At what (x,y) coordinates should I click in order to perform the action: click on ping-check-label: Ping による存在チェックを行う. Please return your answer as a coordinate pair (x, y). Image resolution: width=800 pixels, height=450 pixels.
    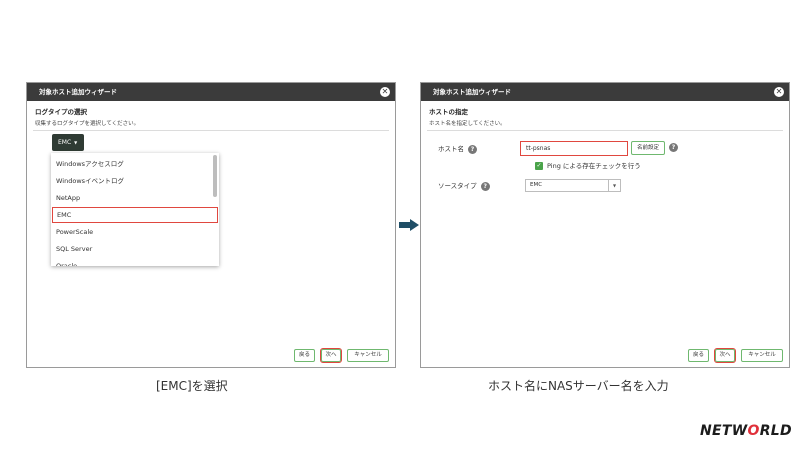
    Looking at the image, I should click on (594, 166).